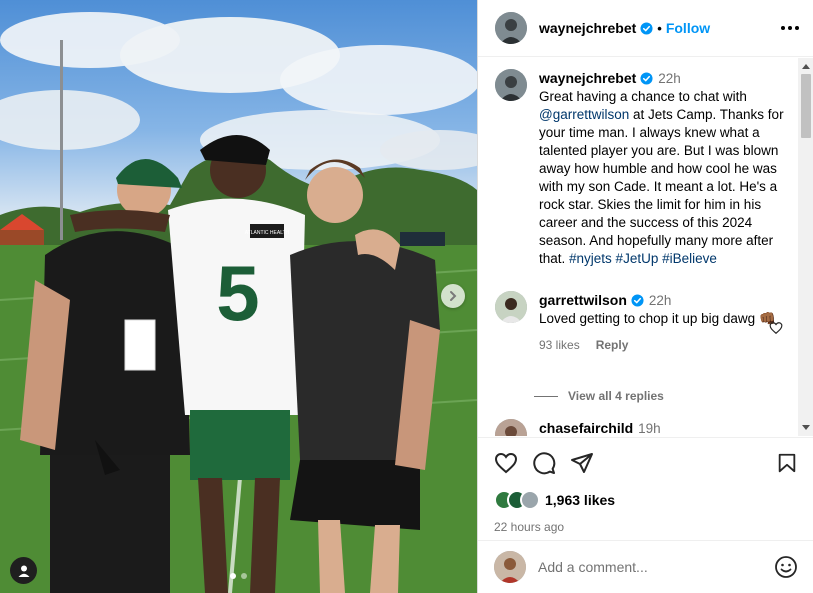 The width and height of the screenshot is (813, 593). I want to click on likes-count: 1,963 likes, so click(580, 500).